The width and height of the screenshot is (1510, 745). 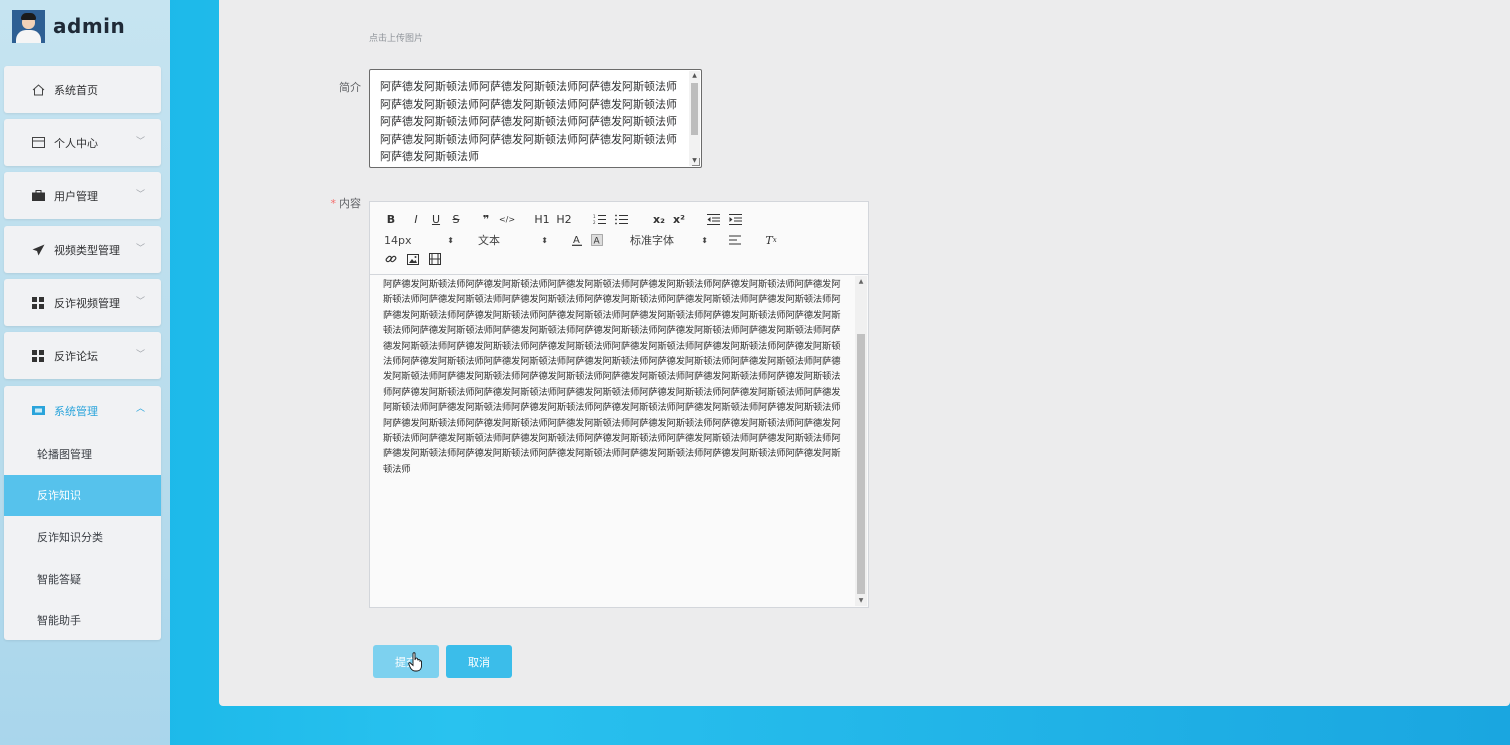 What do you see at coordinates (415, 662) in the screenshot?
I see `hand-cursor-icon` at bounding box center [415, 662].